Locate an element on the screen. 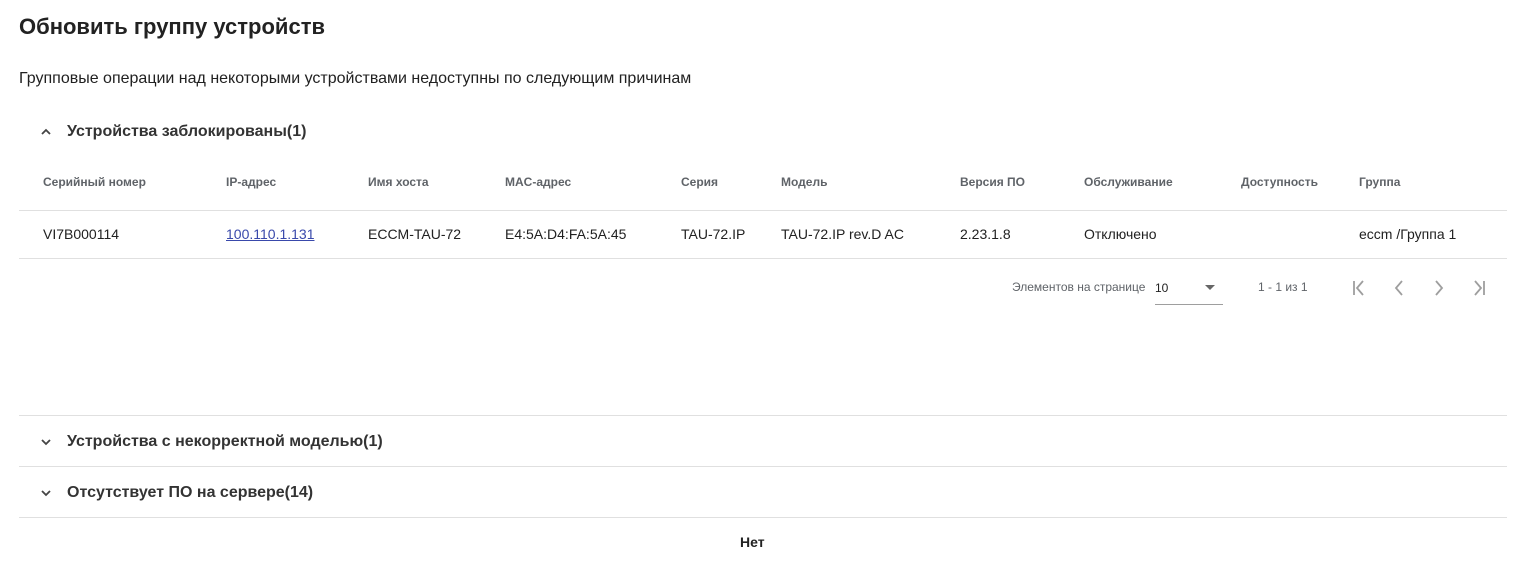  ip-address-link: 100.110.1.131 is located at coordinates (270, 234).